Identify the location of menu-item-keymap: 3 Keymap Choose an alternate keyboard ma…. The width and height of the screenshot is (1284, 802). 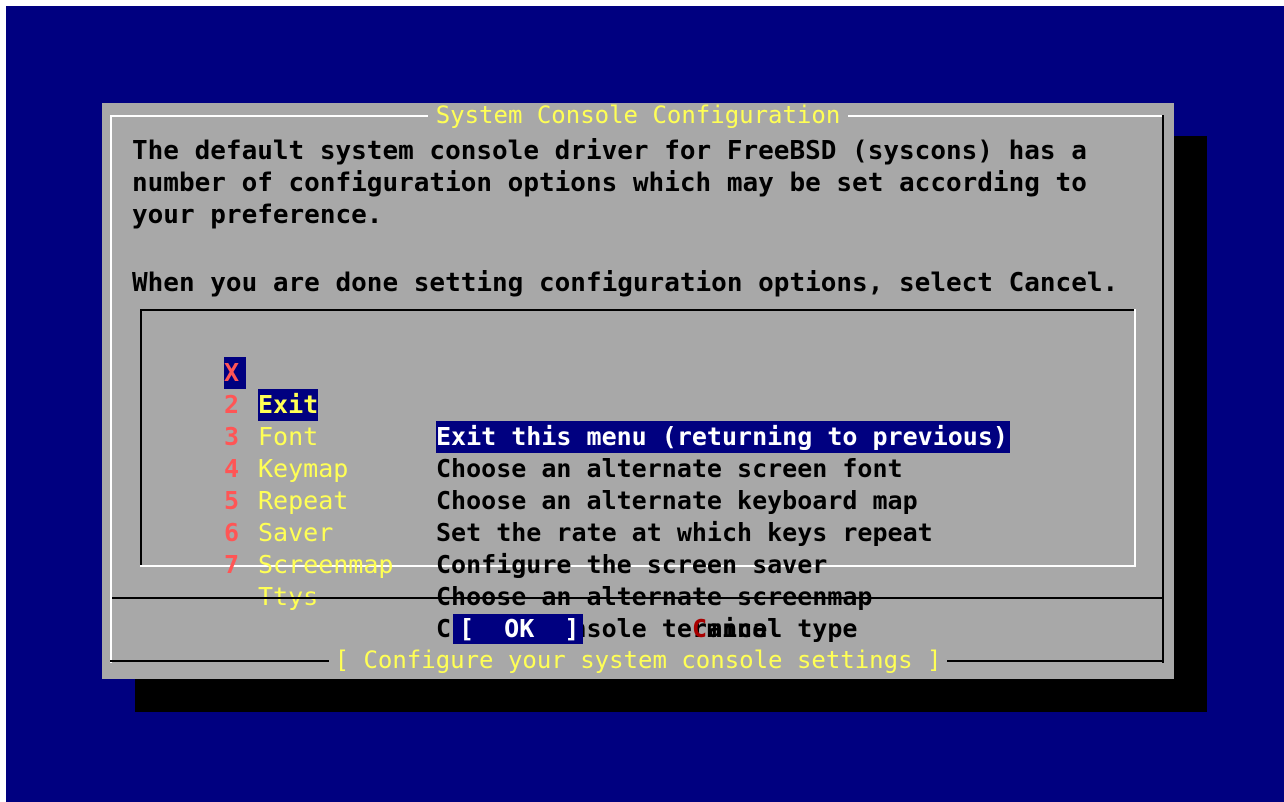
(644, 452).